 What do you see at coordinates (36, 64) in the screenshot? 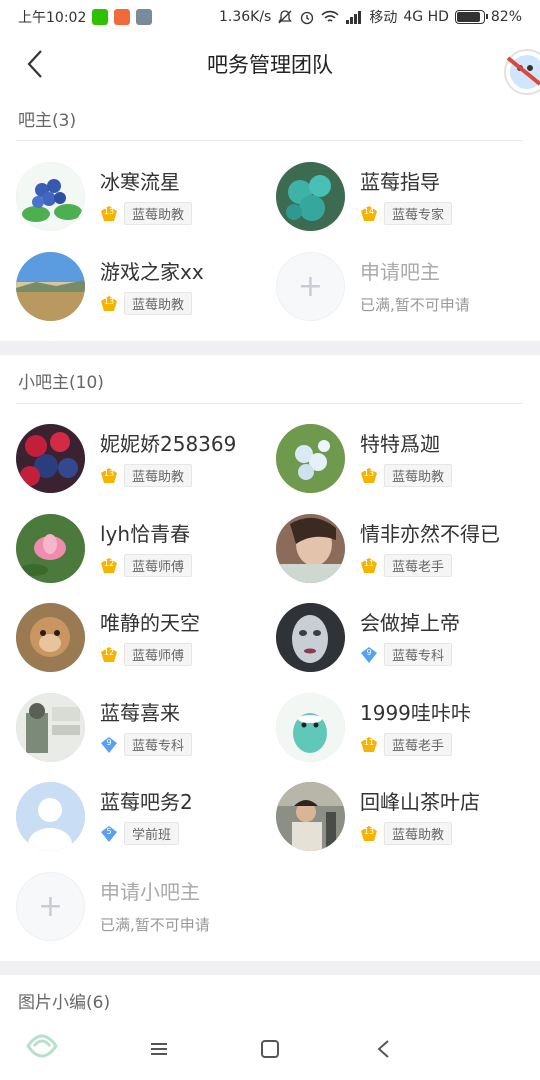
I see `back-arrow-icon` at bounding box center [36, 64].